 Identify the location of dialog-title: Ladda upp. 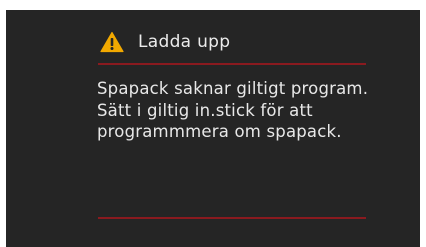
(184, 42).